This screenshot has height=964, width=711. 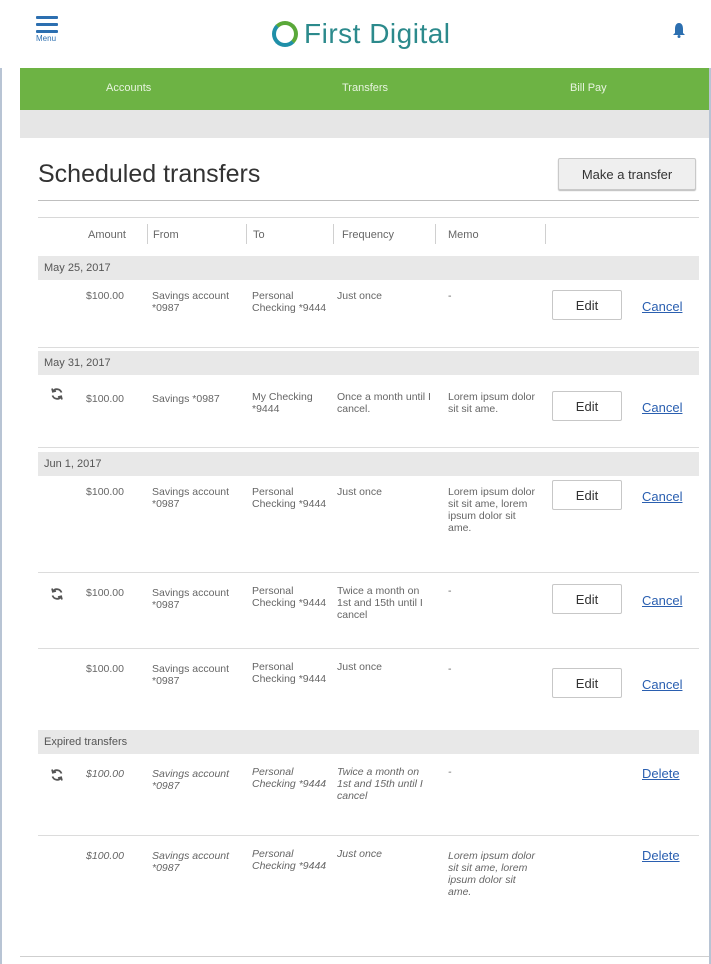 I want to click on bell-icon, so click(x=679, y=30).